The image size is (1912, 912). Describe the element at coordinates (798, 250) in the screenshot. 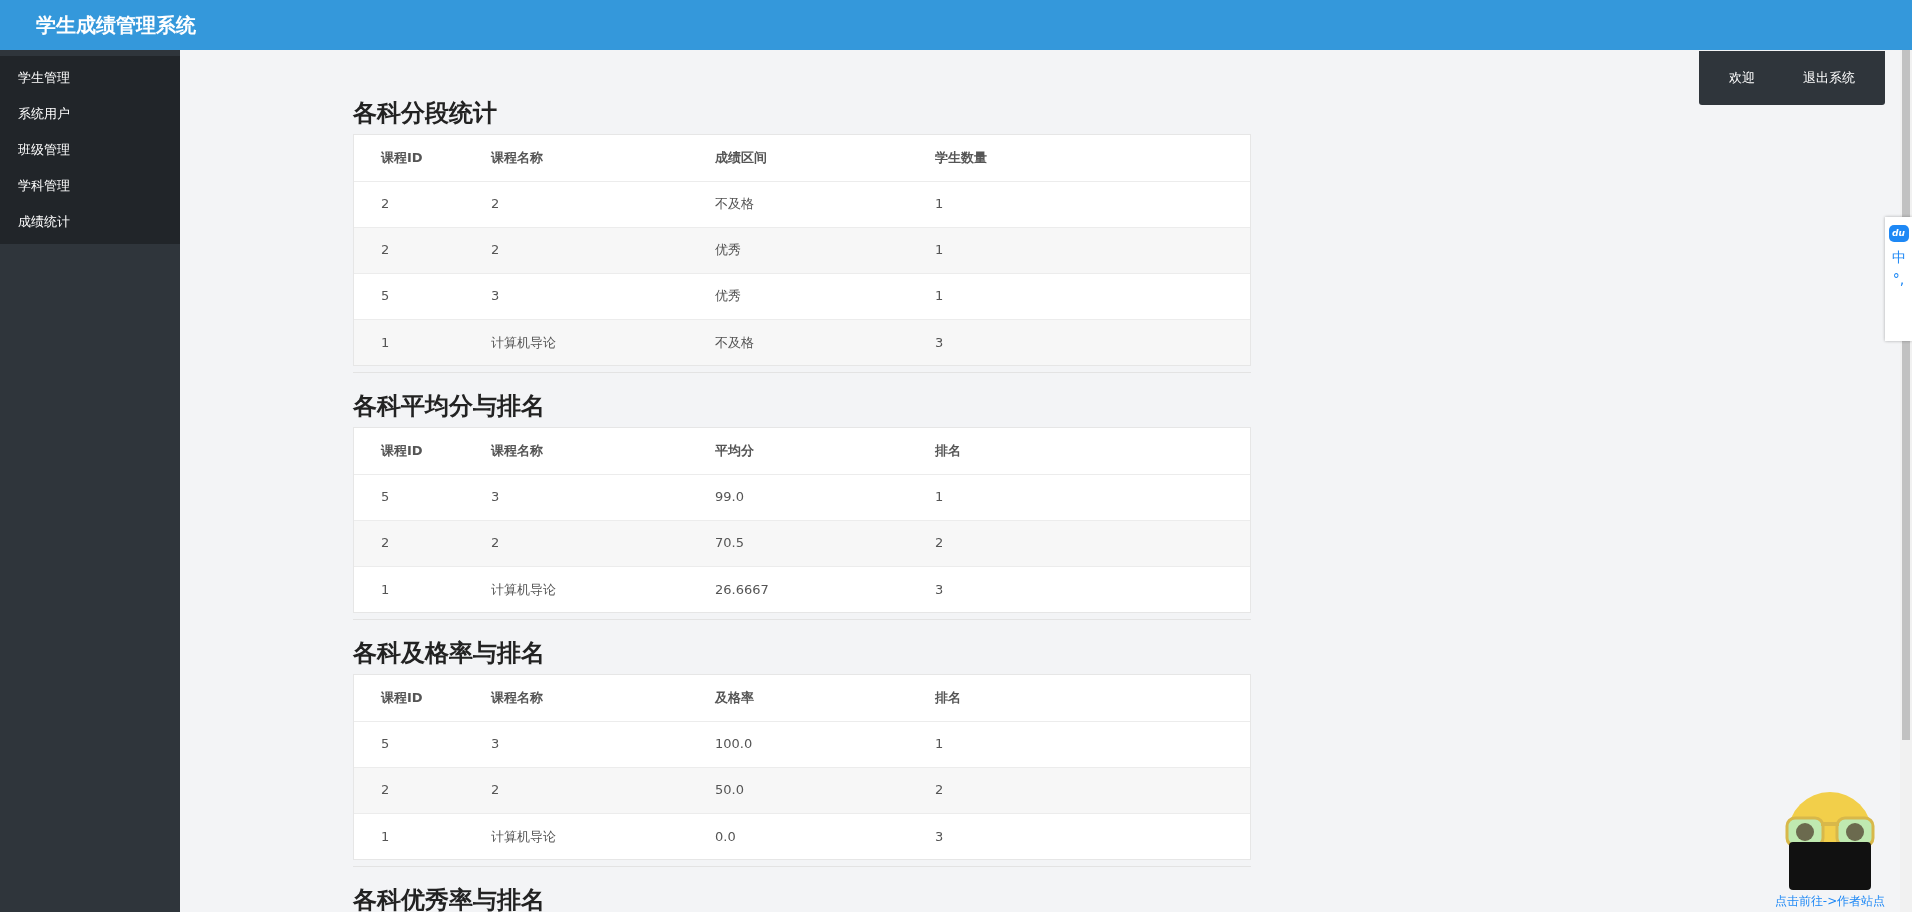

I see `table-cell: 优秀` at that location.